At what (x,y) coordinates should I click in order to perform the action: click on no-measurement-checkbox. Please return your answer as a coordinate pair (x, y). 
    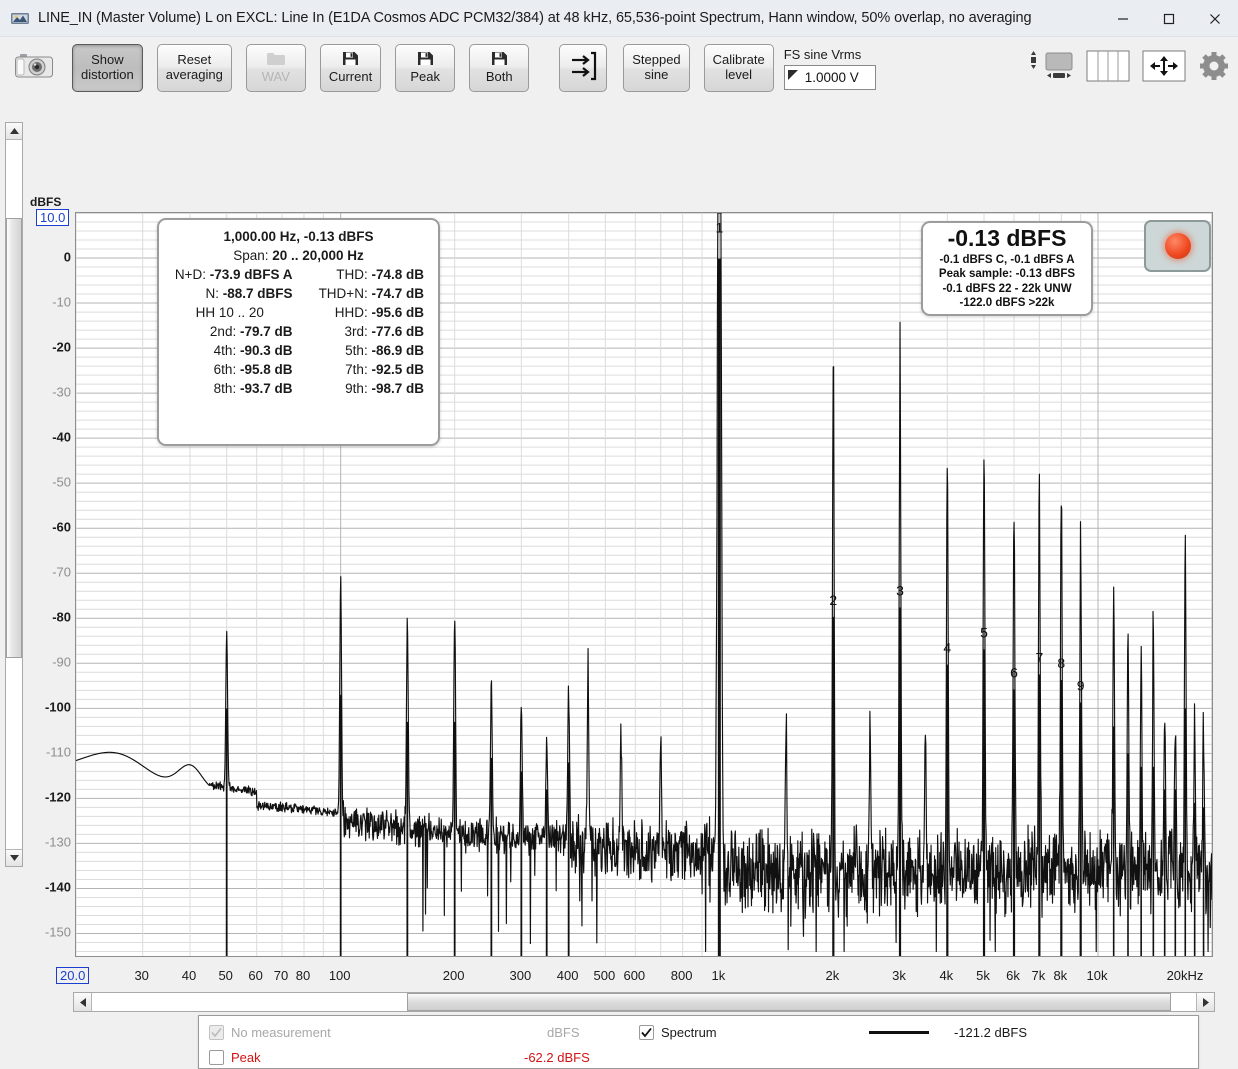
    Looking at the image, I should click on (216, 1032).